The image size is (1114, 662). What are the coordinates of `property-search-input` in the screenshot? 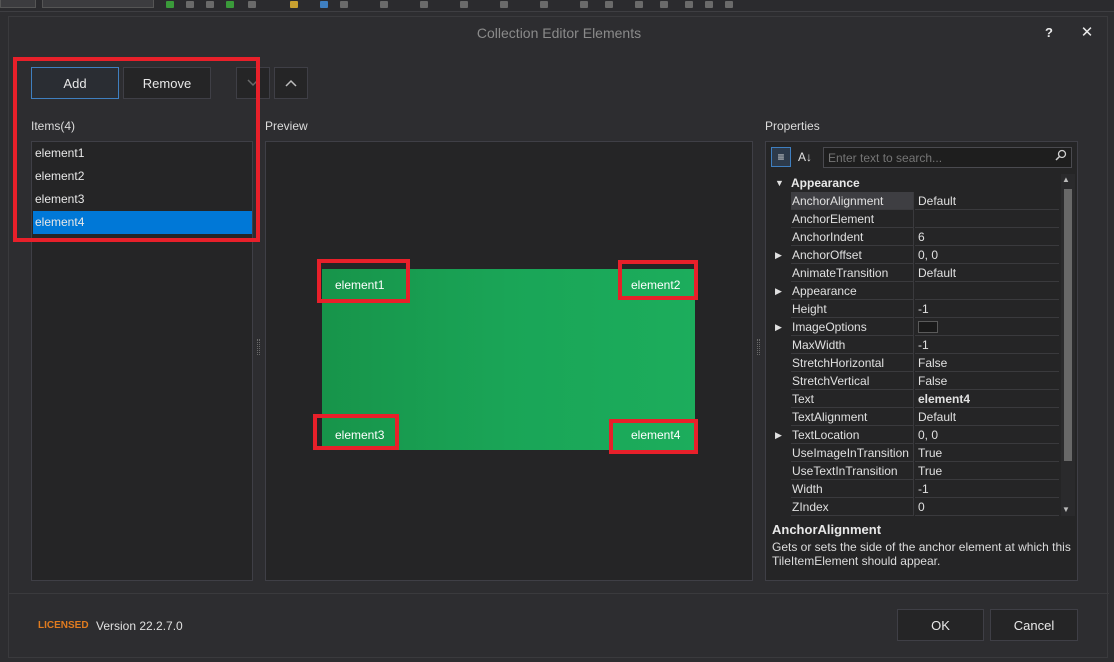 It's located at (947, 157).